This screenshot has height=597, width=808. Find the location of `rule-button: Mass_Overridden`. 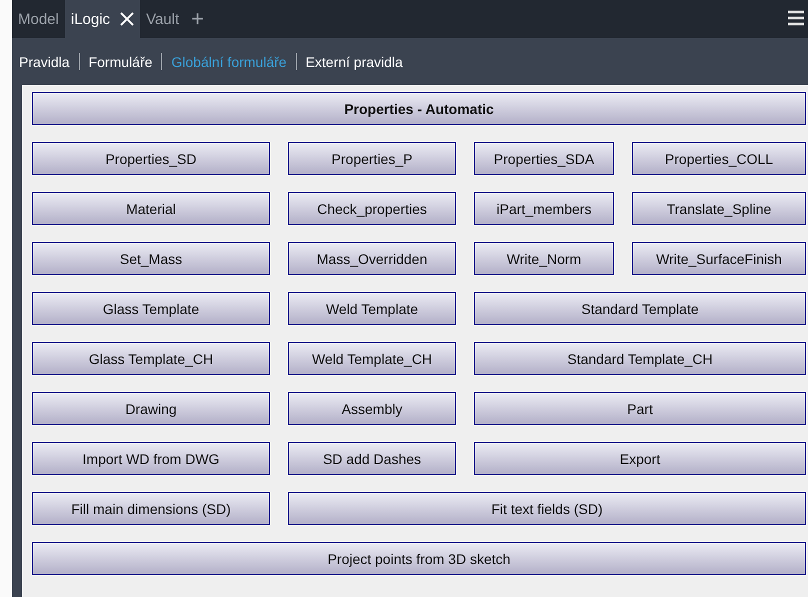

rule-button: Mass_Overridden is located at coordinates (372, 258).